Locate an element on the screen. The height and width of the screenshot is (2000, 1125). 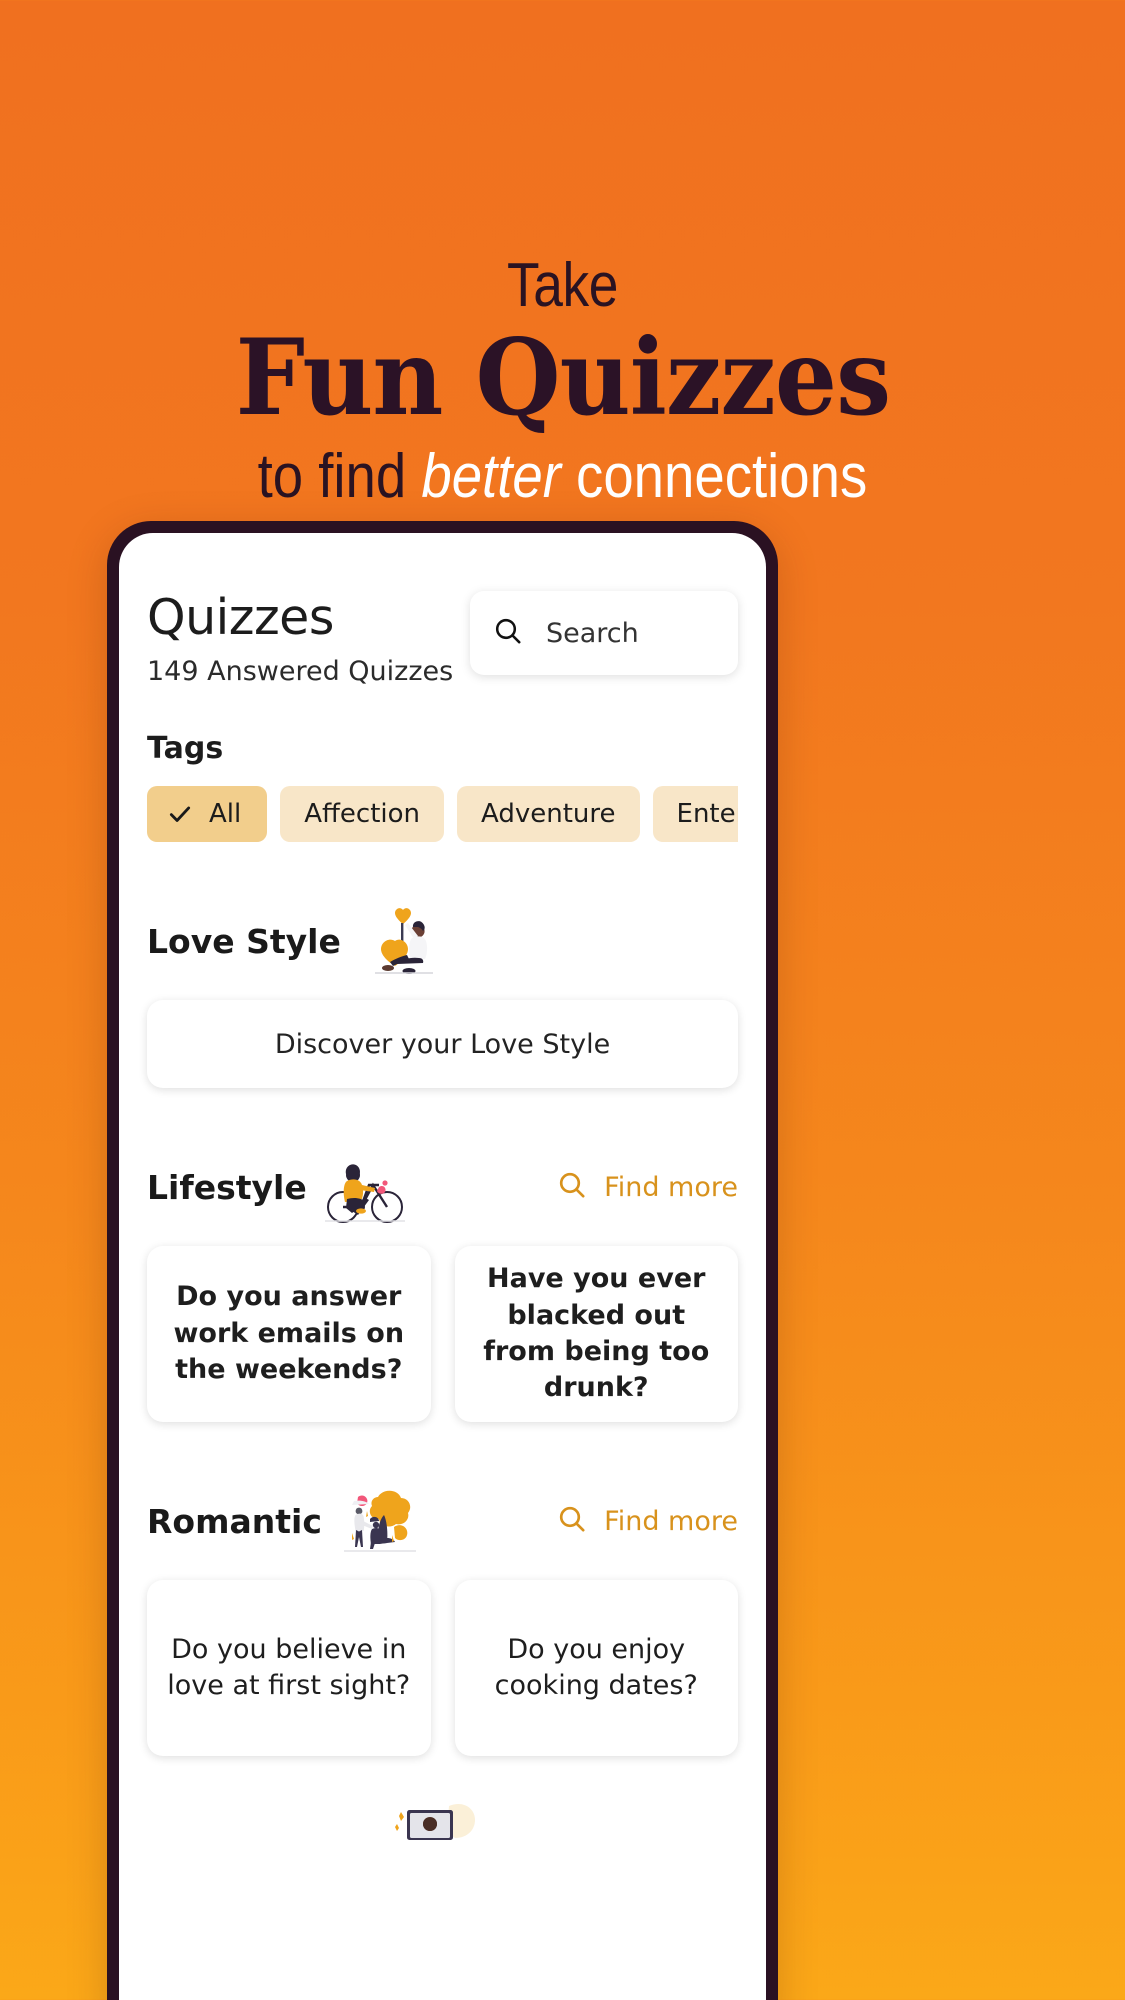
section-header-romantic: Romantic Find more is located at coordinates (442, 1521).